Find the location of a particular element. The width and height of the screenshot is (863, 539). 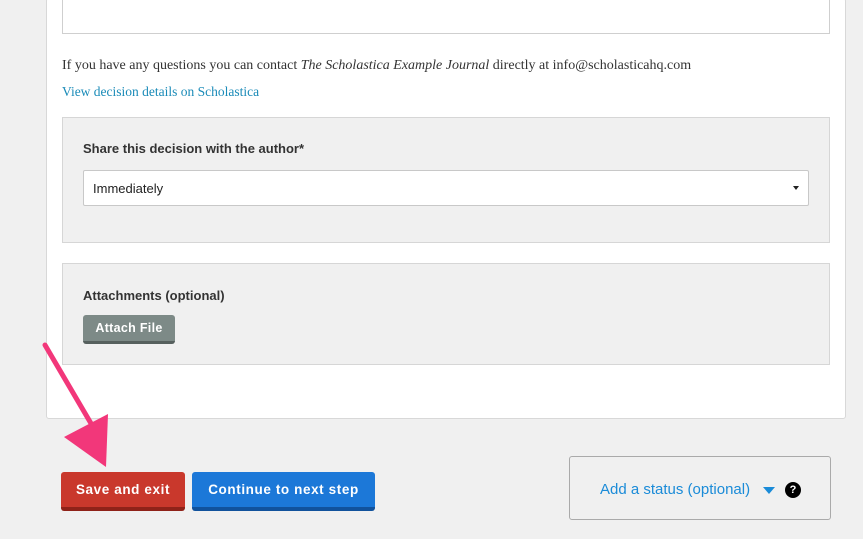

select-caret-icon is located at coordinates (796, 188).